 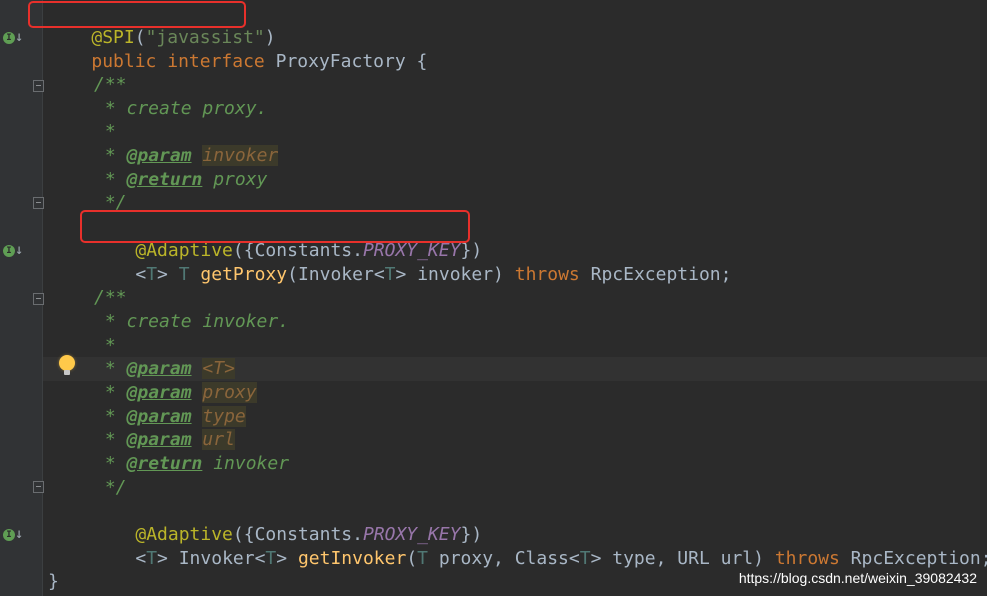 I want to click on code-line-15: *, so click(x=105, y=346).